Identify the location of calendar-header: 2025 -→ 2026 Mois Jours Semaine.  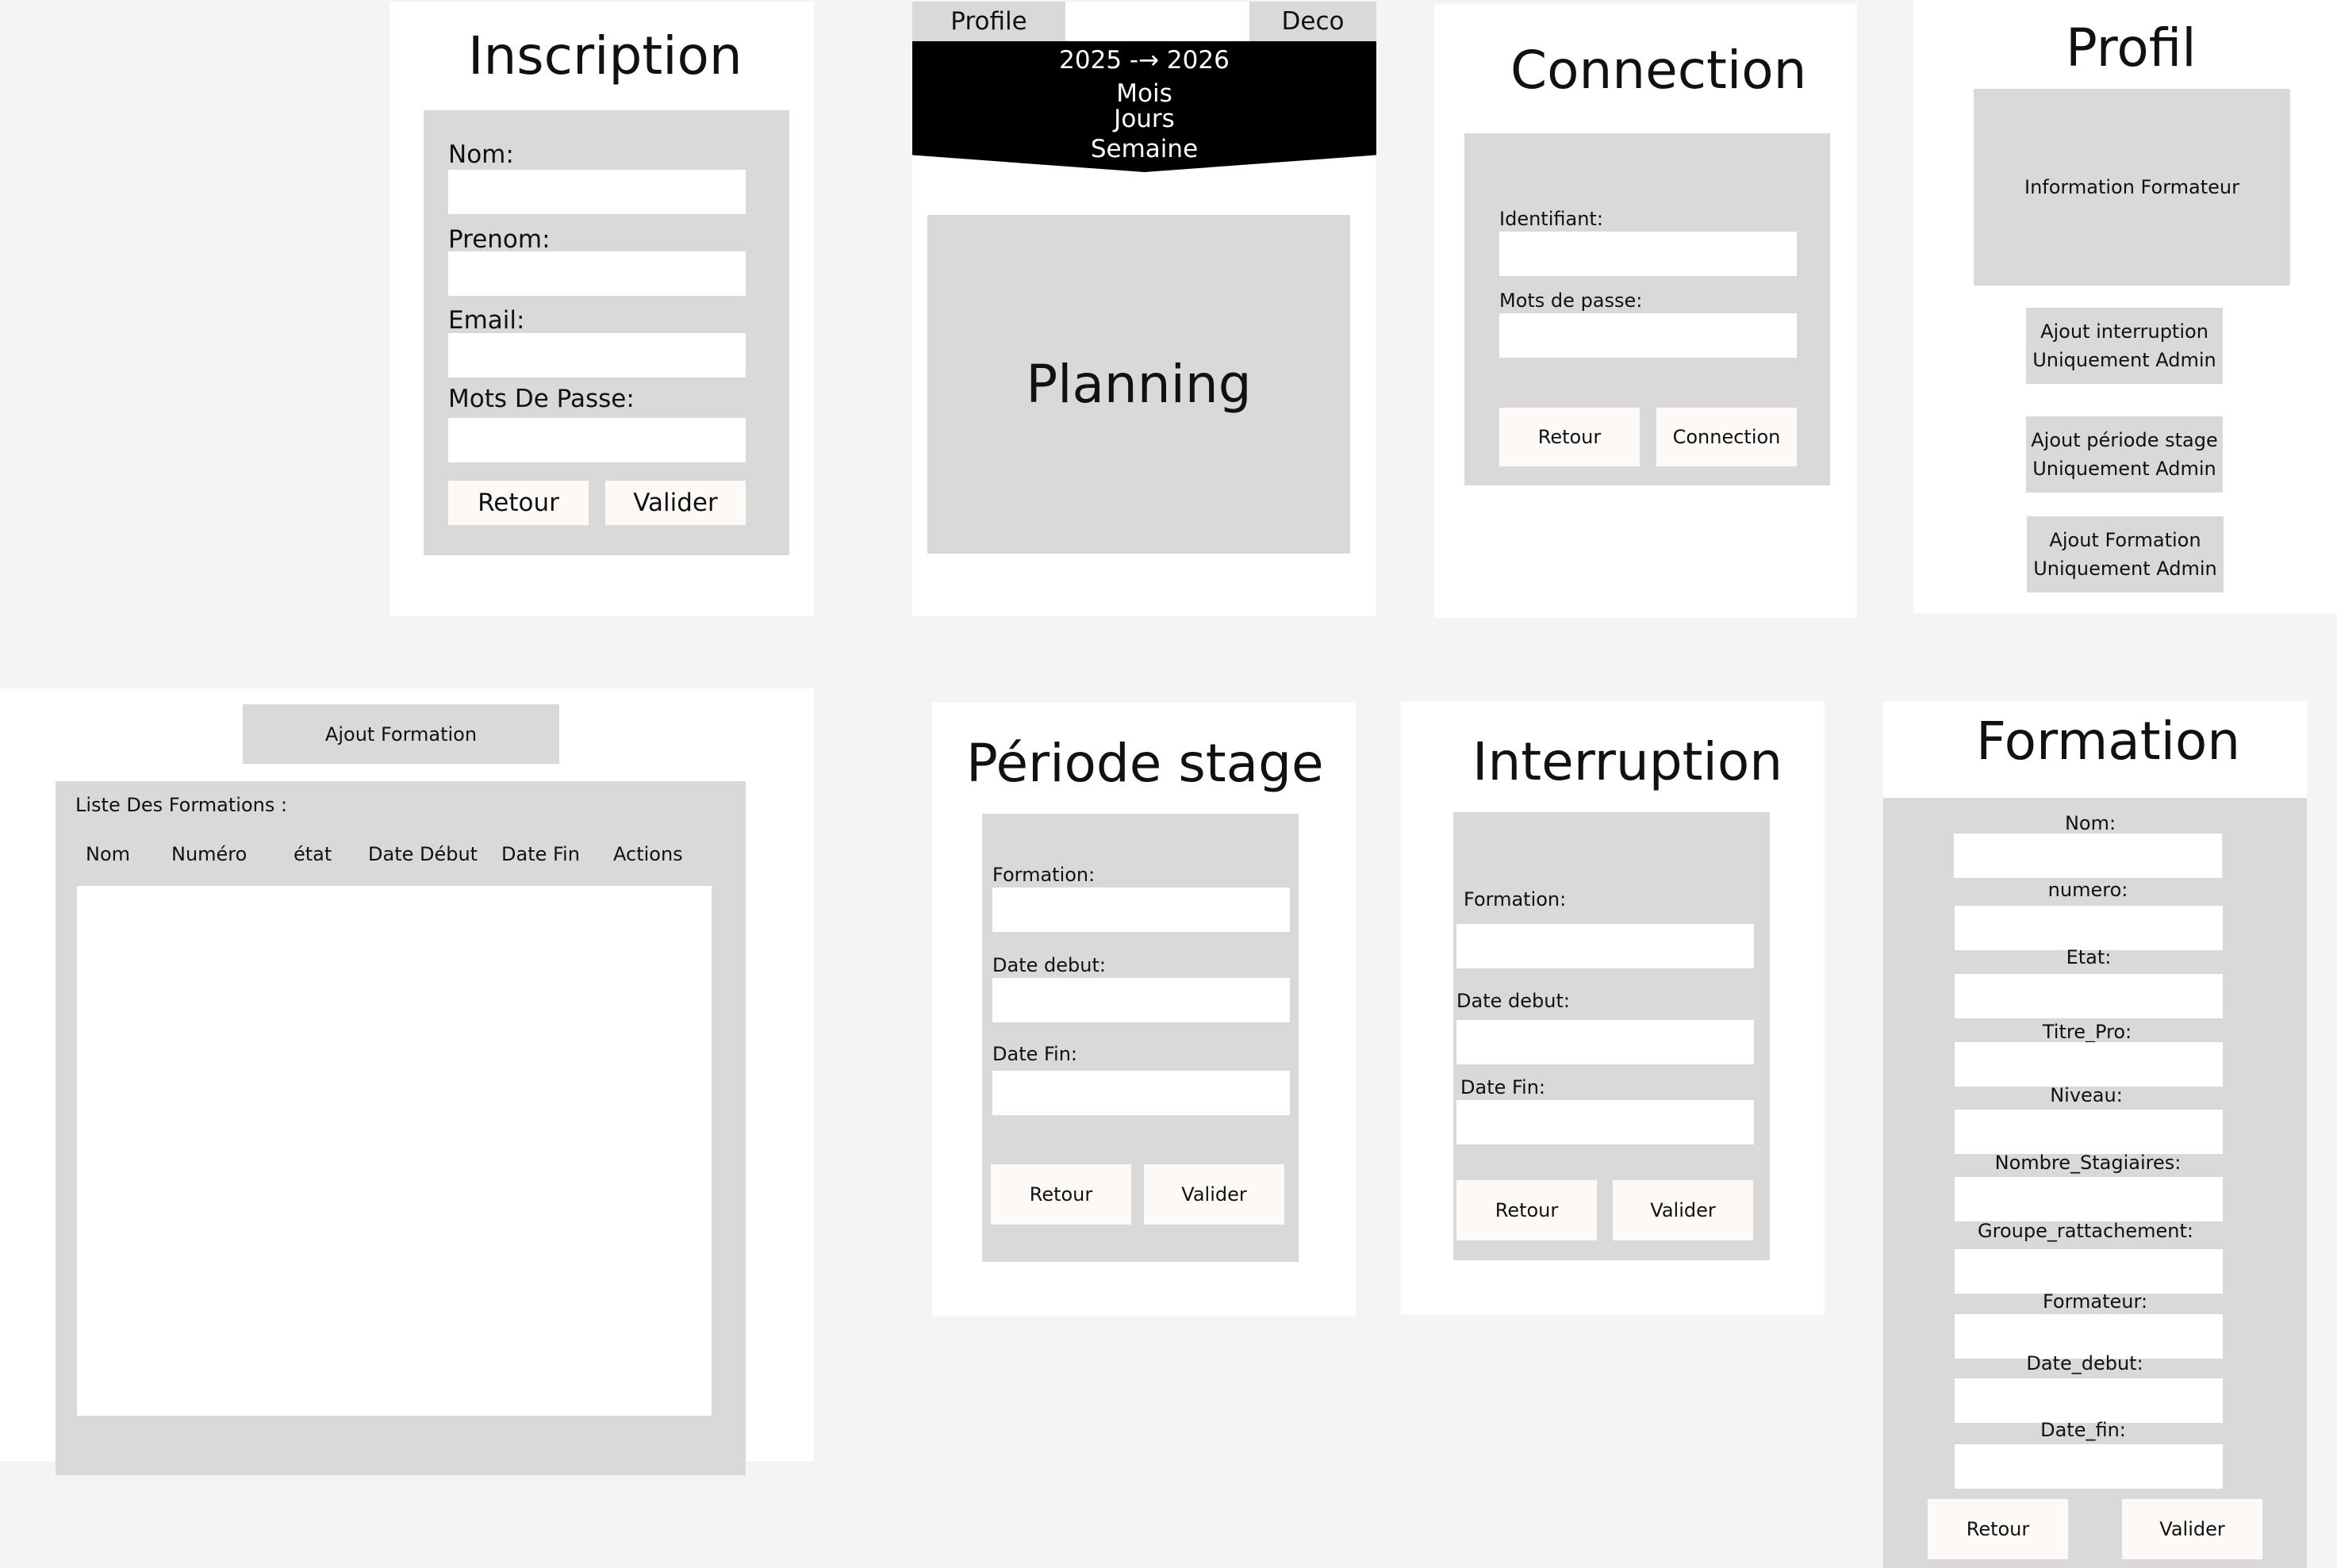
(1144, 106).